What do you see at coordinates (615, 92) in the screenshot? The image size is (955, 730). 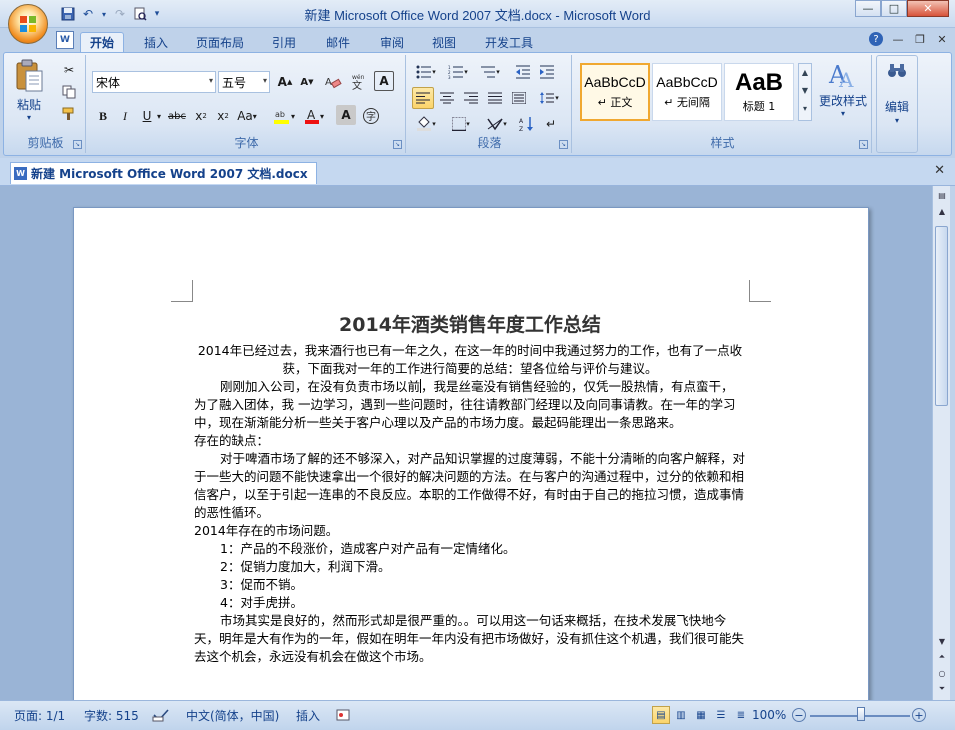 I see `style-normal: AaBbCcD ↵ 正文` at bounding box center [615, 92].